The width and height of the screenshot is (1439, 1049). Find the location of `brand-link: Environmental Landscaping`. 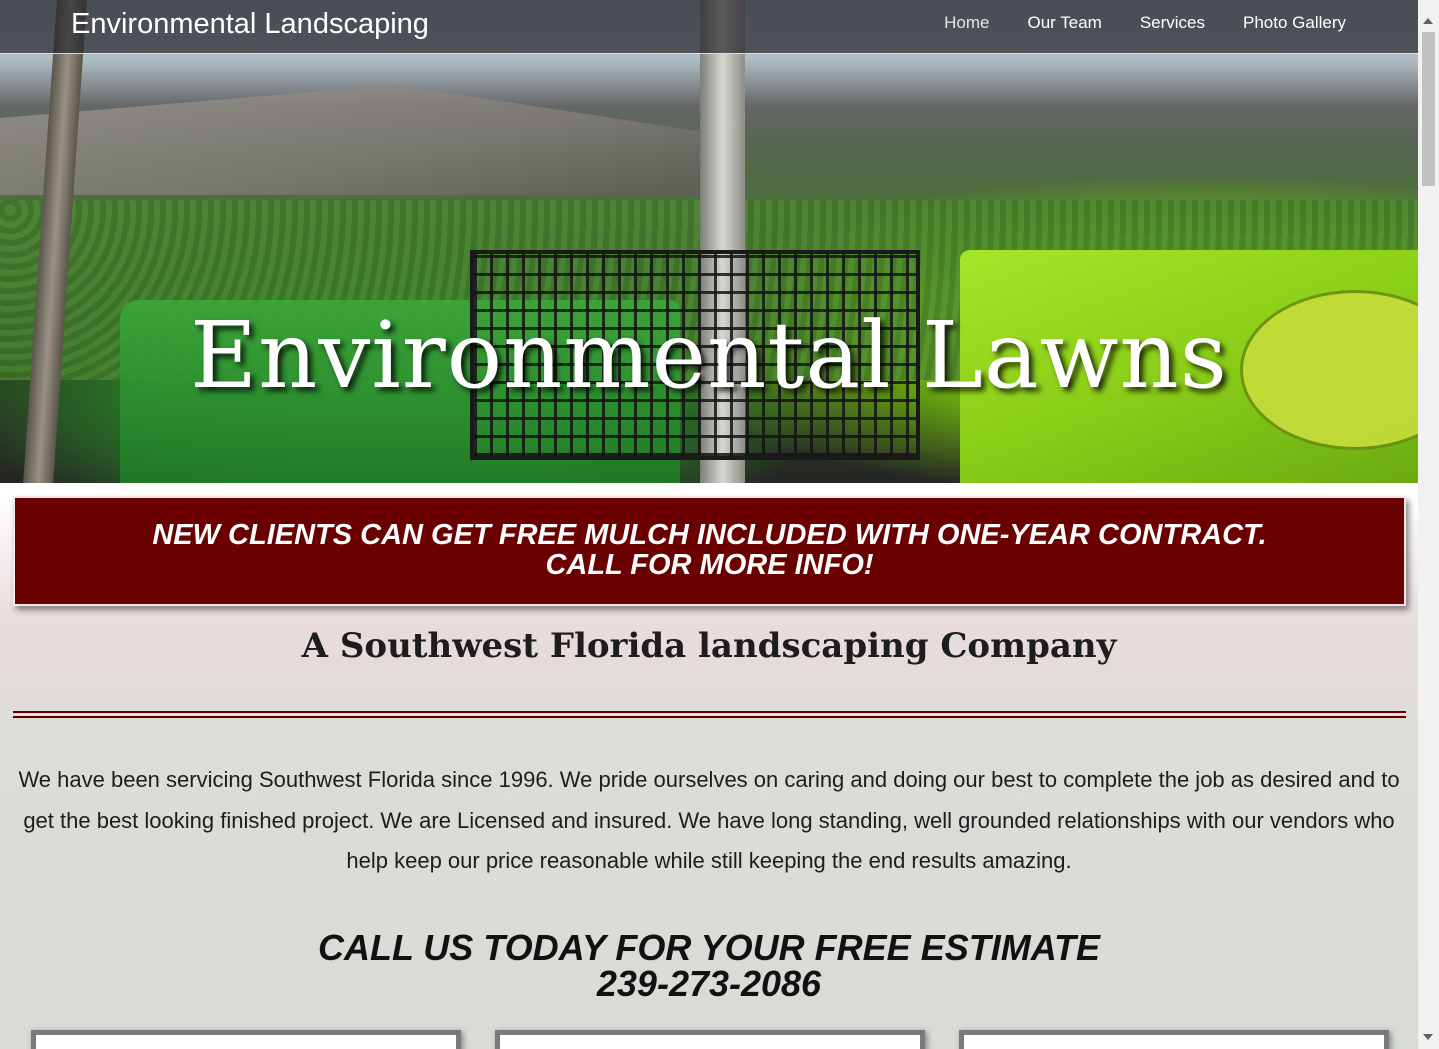

brand-link: Environmental Landscaping is located at coordinates (250, 24).